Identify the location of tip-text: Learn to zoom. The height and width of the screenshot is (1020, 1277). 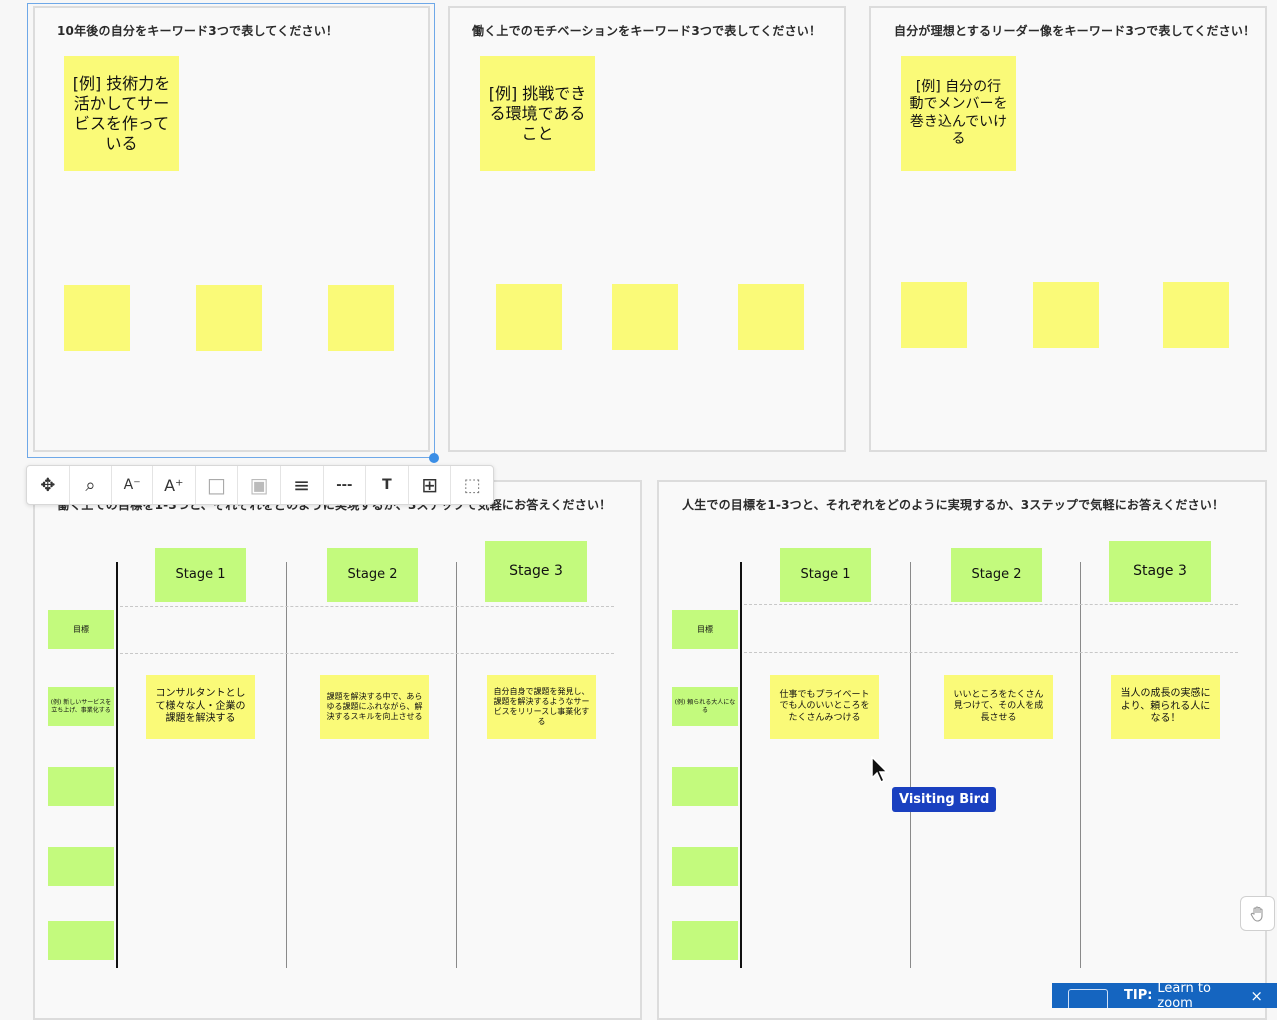
(1203, 996).